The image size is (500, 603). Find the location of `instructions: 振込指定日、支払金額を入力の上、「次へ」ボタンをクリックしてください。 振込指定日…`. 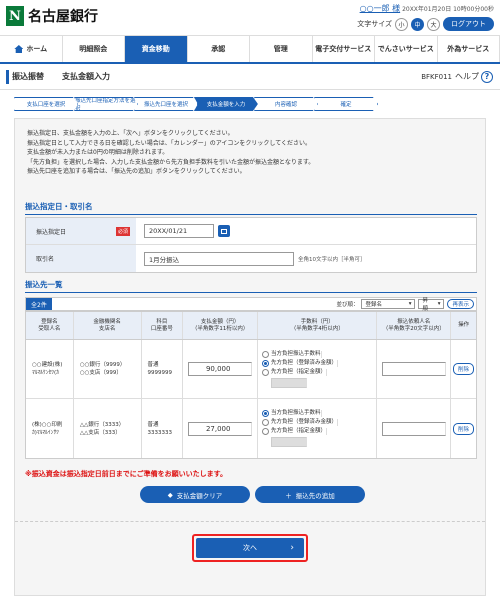

instructions: 振込指定日、支払金額を入力の上、「次へ」ボタンをクリックしてください。 振込指定日… is located at coordinates (171, 152).